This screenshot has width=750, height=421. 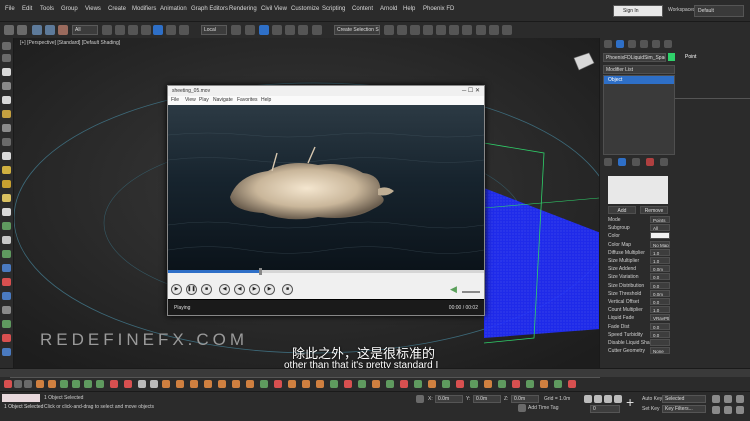 What do you see at coordinates (650, 162) in the screenshot?
I see `remove-modifier-icon` at bounding box center [650, 162].